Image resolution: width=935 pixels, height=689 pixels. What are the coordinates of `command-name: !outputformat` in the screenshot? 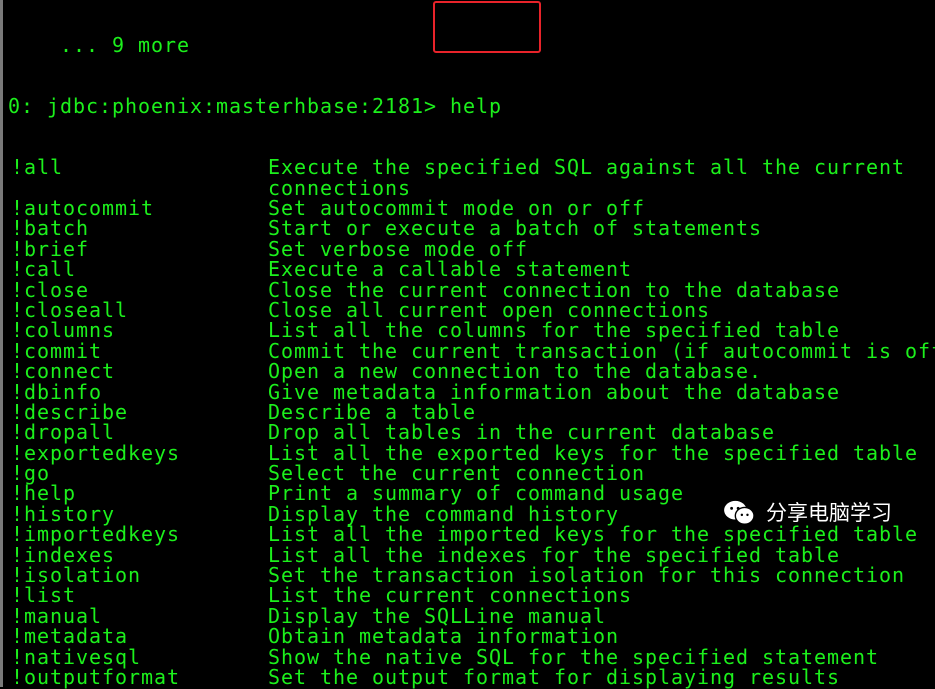 It's located at (96, 676).